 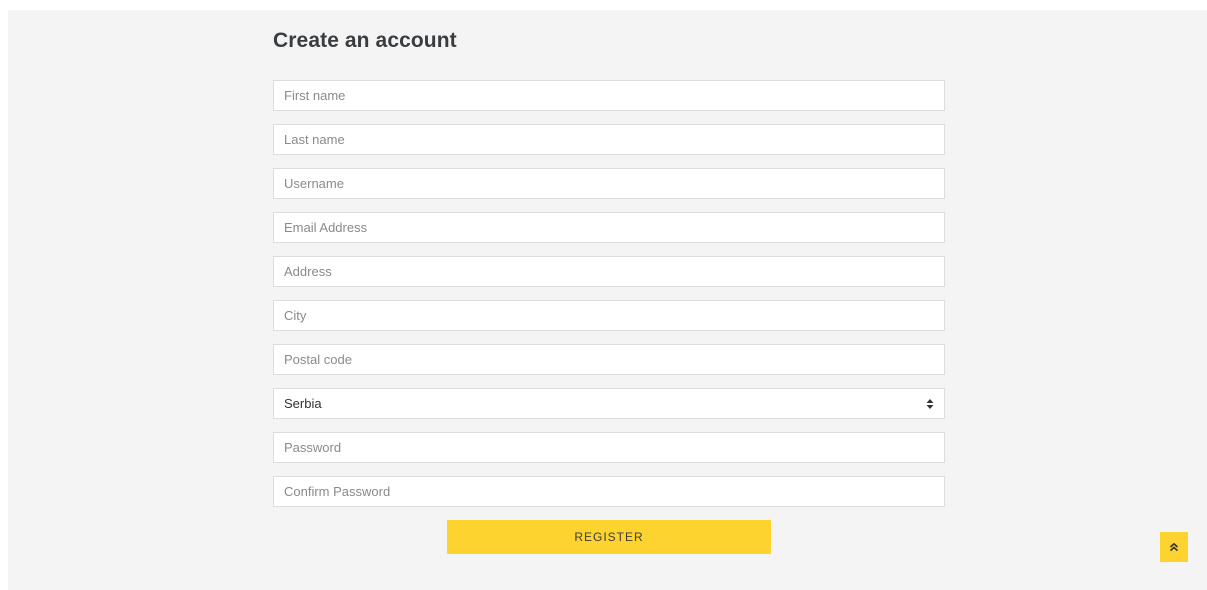 I want to click on postal-code-input, so click(x=609, y=359).